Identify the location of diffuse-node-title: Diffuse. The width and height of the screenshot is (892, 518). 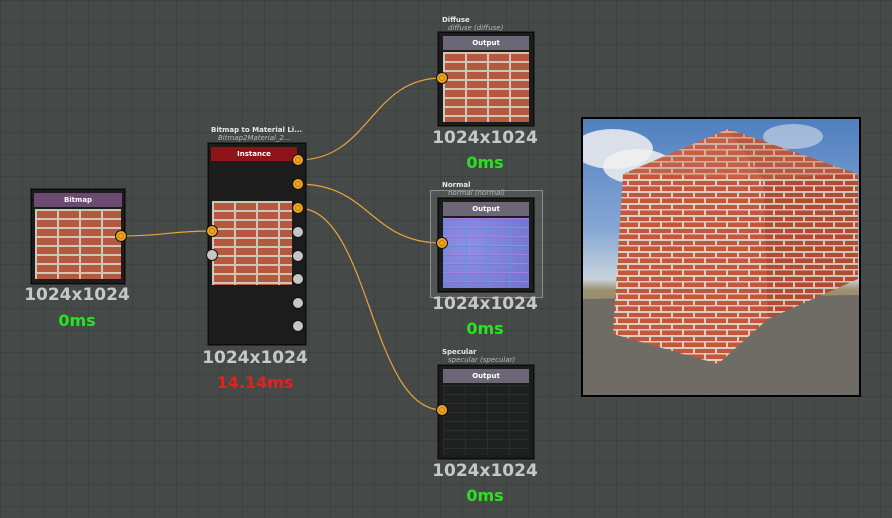
(456, 20).